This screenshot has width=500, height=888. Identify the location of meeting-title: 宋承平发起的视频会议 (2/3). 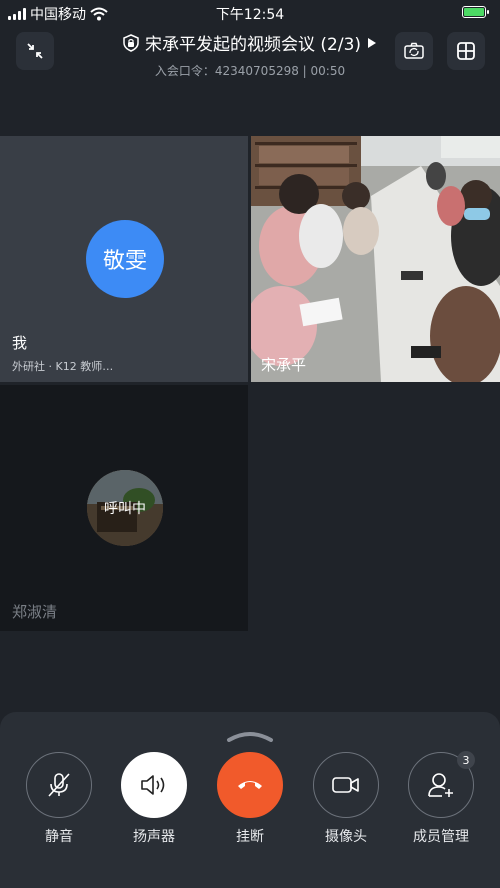
(253, 45).